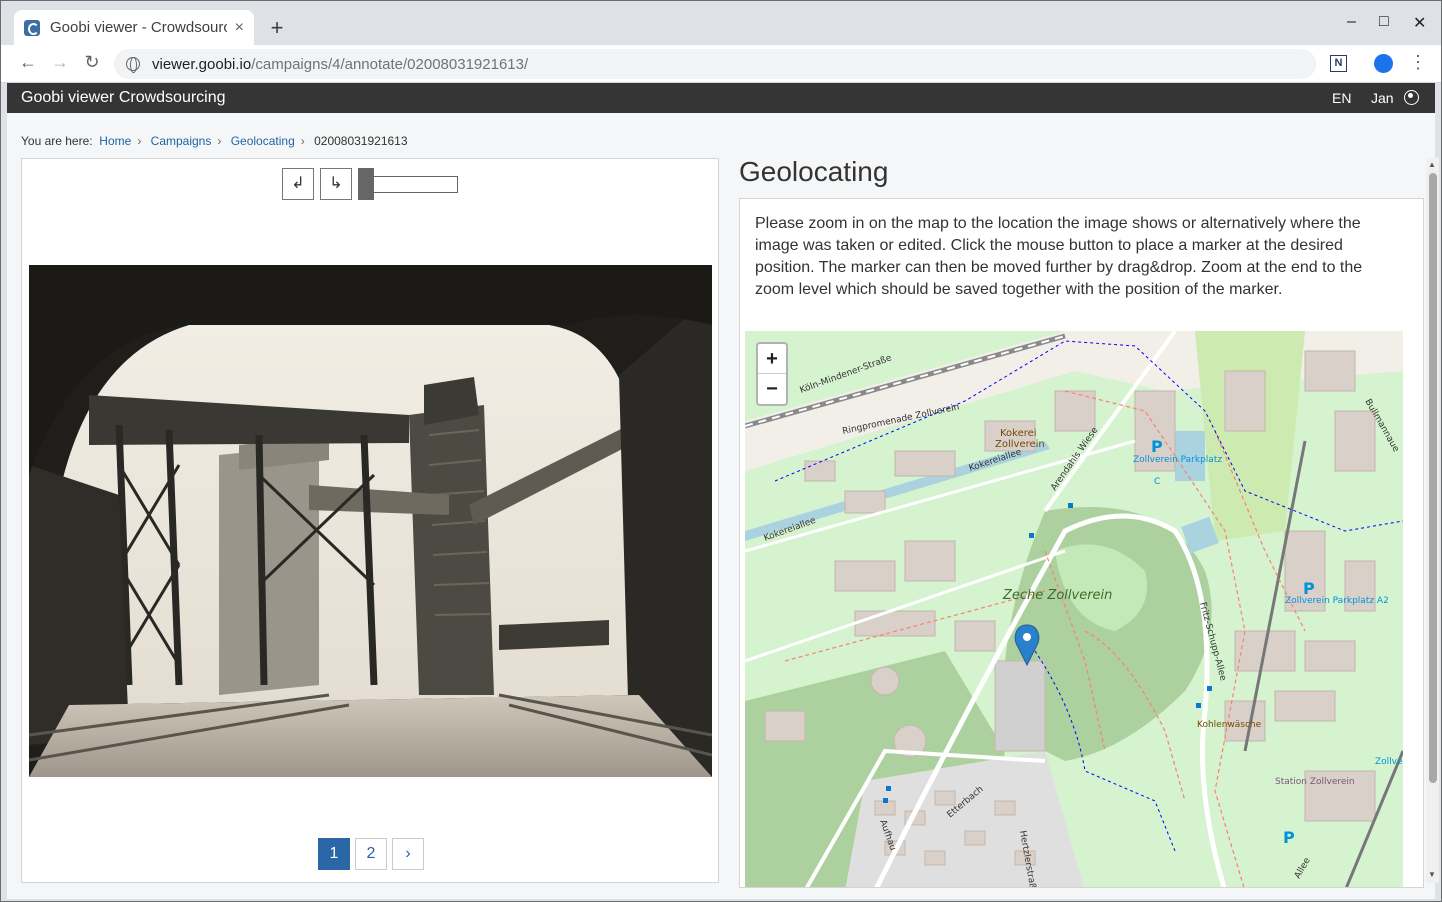 The width and height of the screenshot is (1442, 902). Describe the element at coordinates (1432, 164) in the screenshot. I see `scroll-up-icon: ▲` at that location.